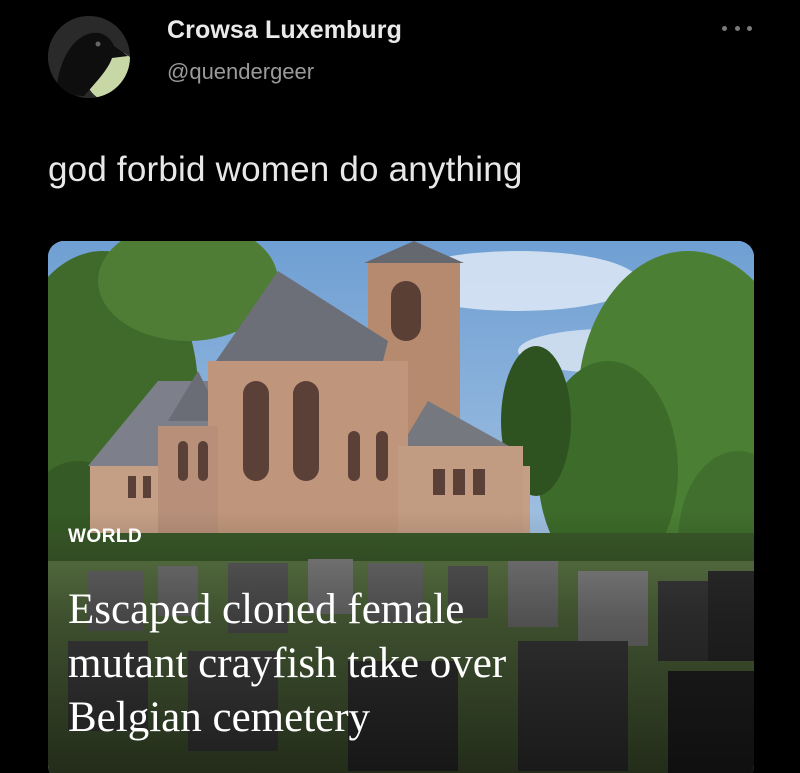 This screenshot has height=773, width=800. I want to click on more-options-icon, so click(737, 28).